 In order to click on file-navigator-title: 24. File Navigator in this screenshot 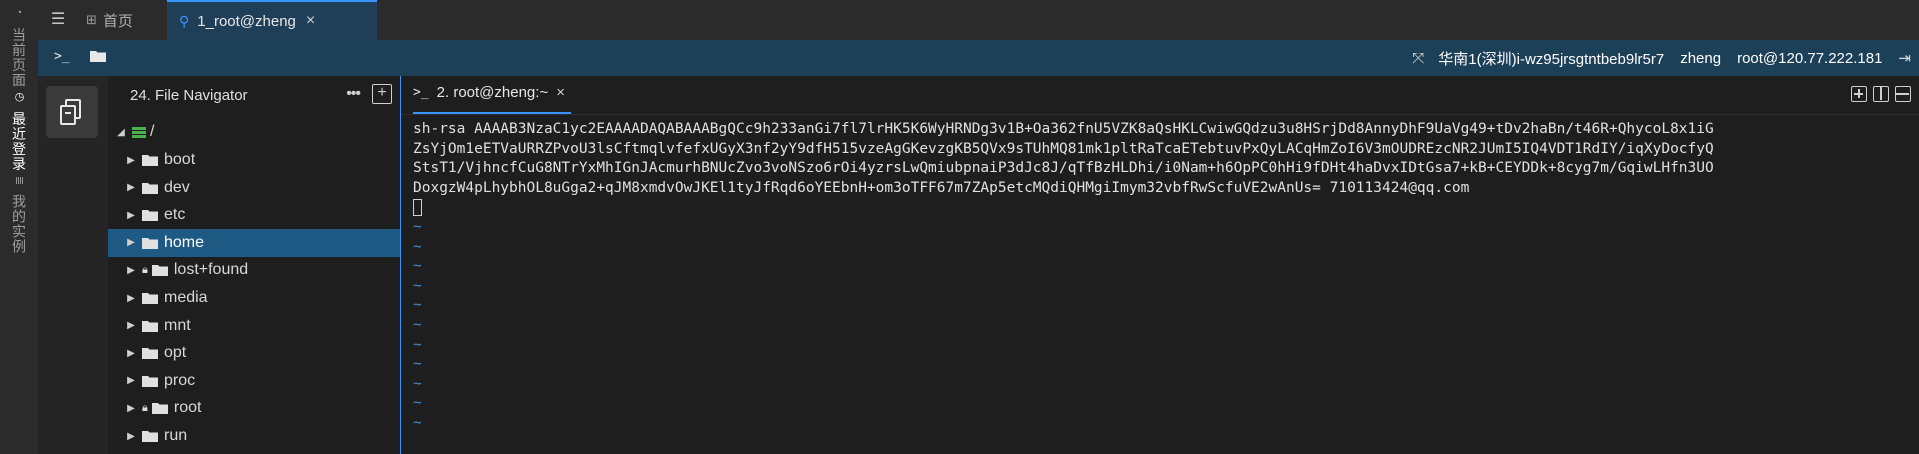, I will do `click(189, 95)`.